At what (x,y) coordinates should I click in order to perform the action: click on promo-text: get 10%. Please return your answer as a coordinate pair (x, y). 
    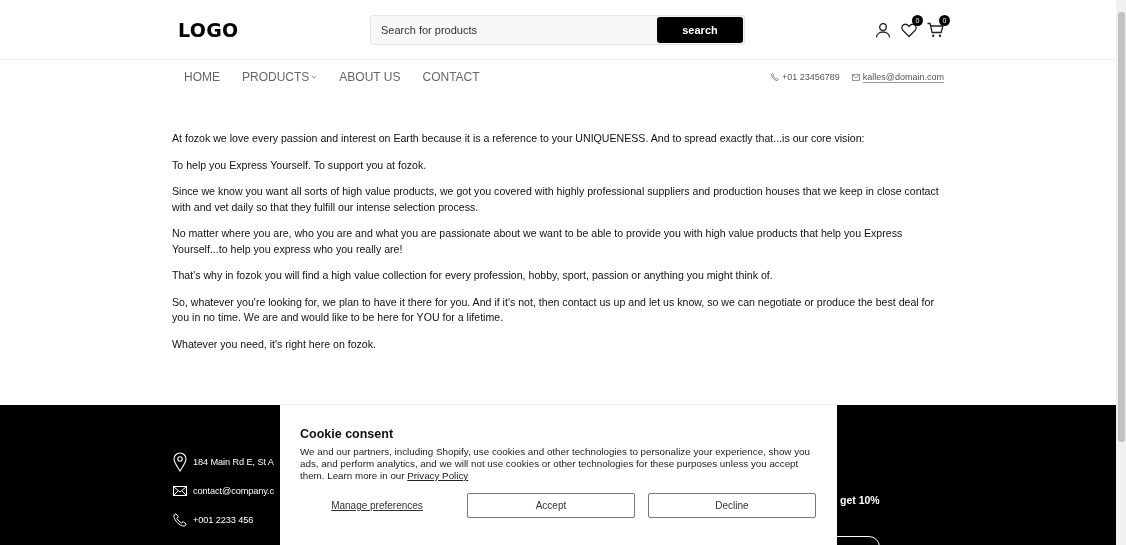
    Looking at the image, I should click on (860, 500).